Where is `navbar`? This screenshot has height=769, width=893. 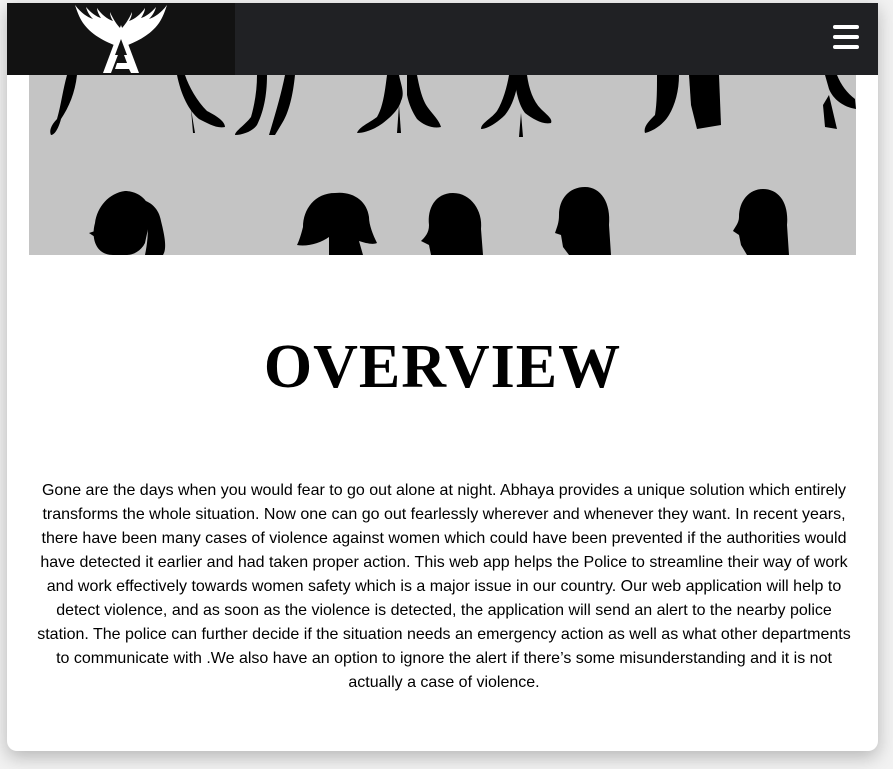 navbar is located at coordinates (442, 39).